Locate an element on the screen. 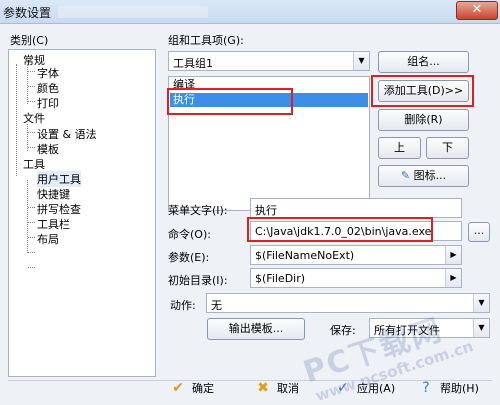 Image resolution: width=500 pixels, height=405 pixels. help-button: ? 帮助(H) is located at coordinates (448, 388).